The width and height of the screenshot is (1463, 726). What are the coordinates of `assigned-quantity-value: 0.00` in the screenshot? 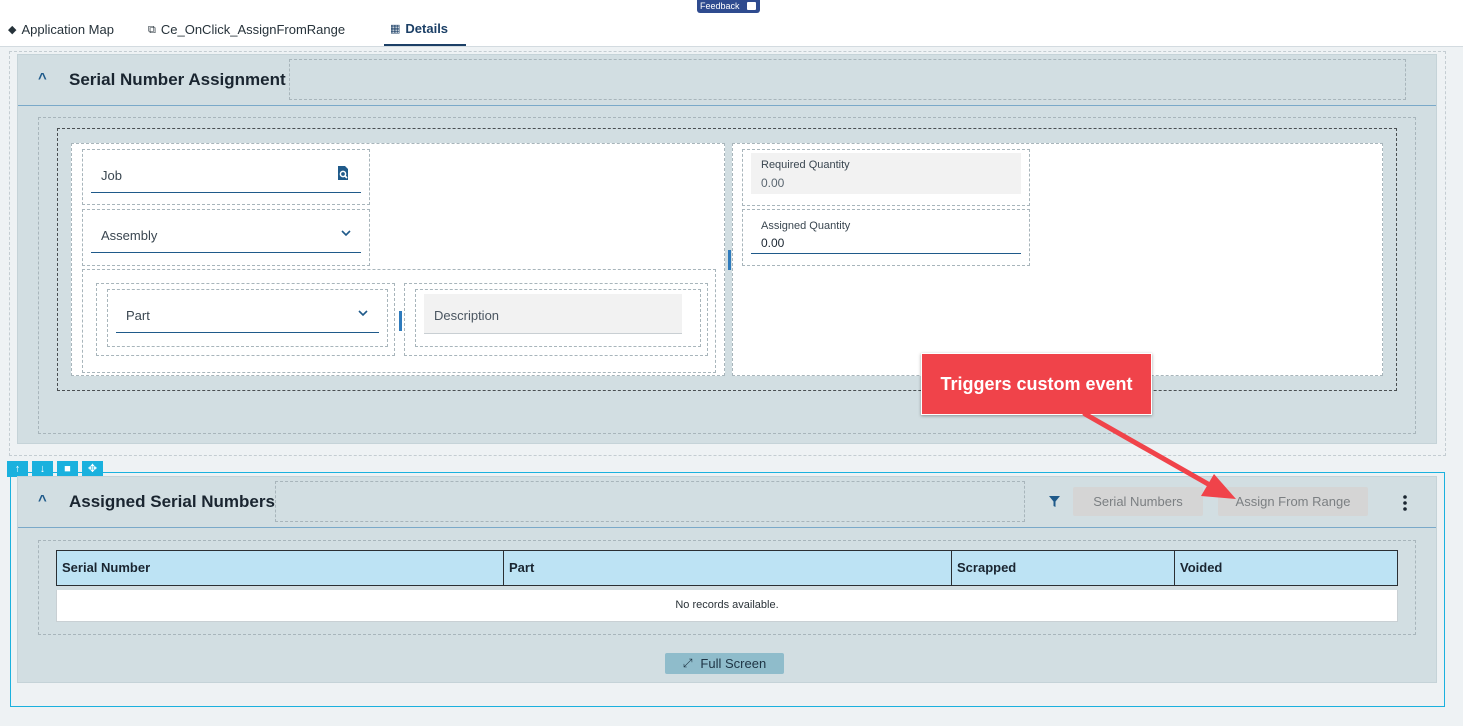 It's located at (773, 243).